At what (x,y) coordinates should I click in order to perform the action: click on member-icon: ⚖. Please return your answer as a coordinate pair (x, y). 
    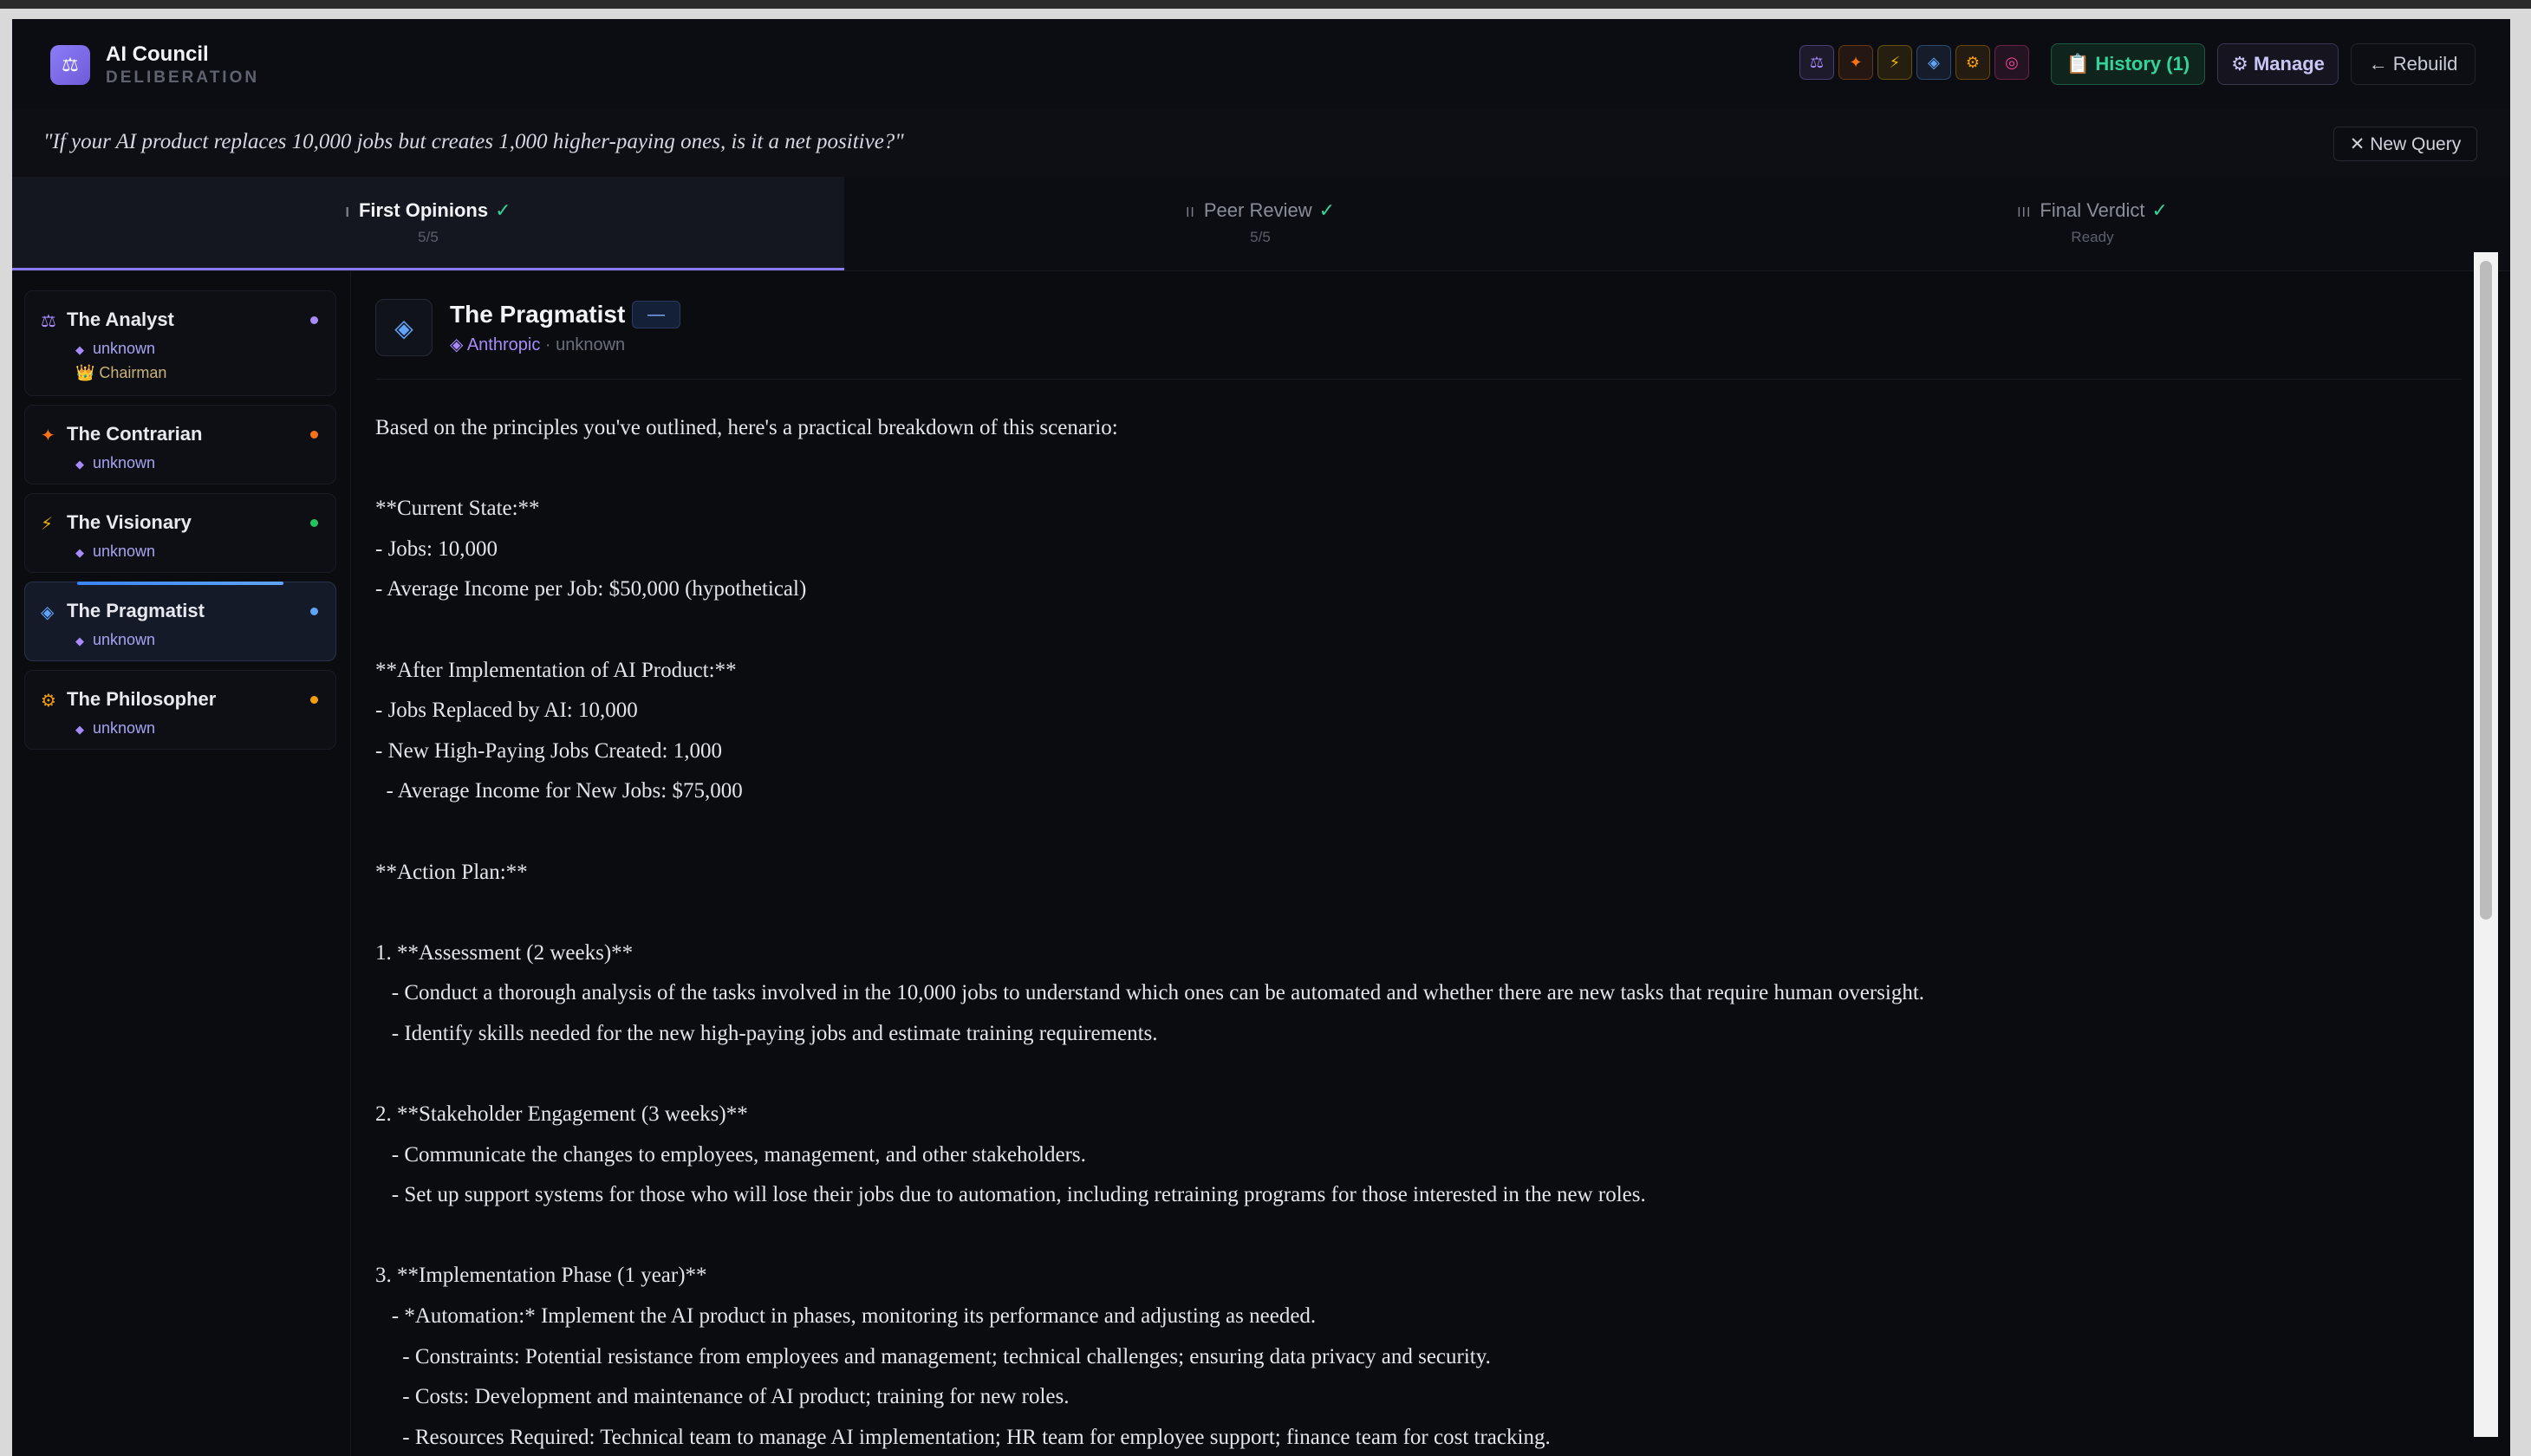
    Looking at the image, I should click on (48, 321).